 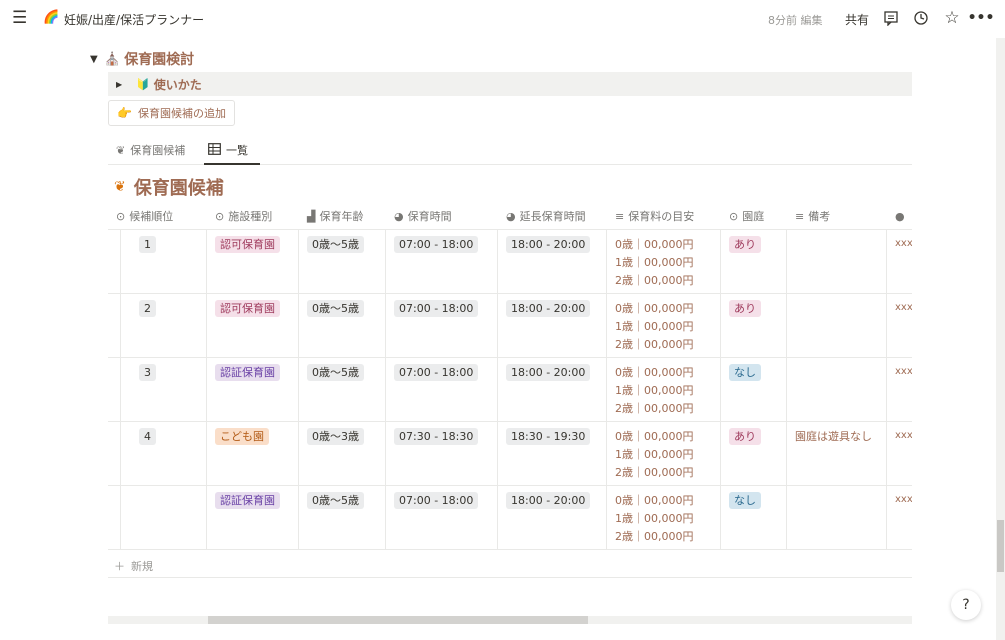 I want to click on column-header: ◕ 延長保育時間, so click(x=552, y=216).